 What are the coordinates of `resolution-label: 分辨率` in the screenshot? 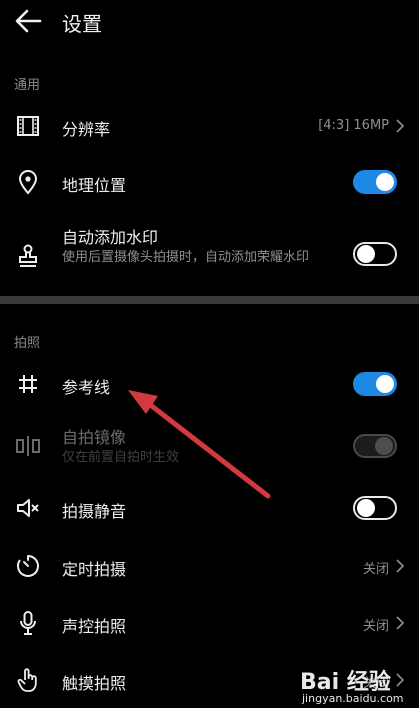 It's located at (86, 129).